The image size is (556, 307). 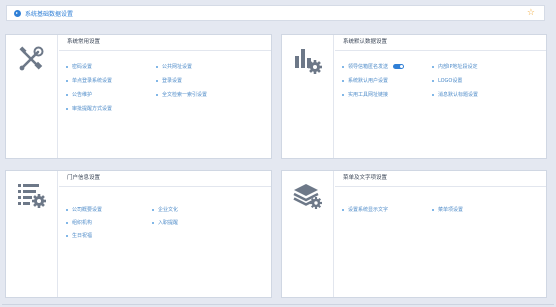 What do you see at coordinates (399, 66) in the screenshot?
I see `anonymous-toggle` at bounding box center [399, 66].